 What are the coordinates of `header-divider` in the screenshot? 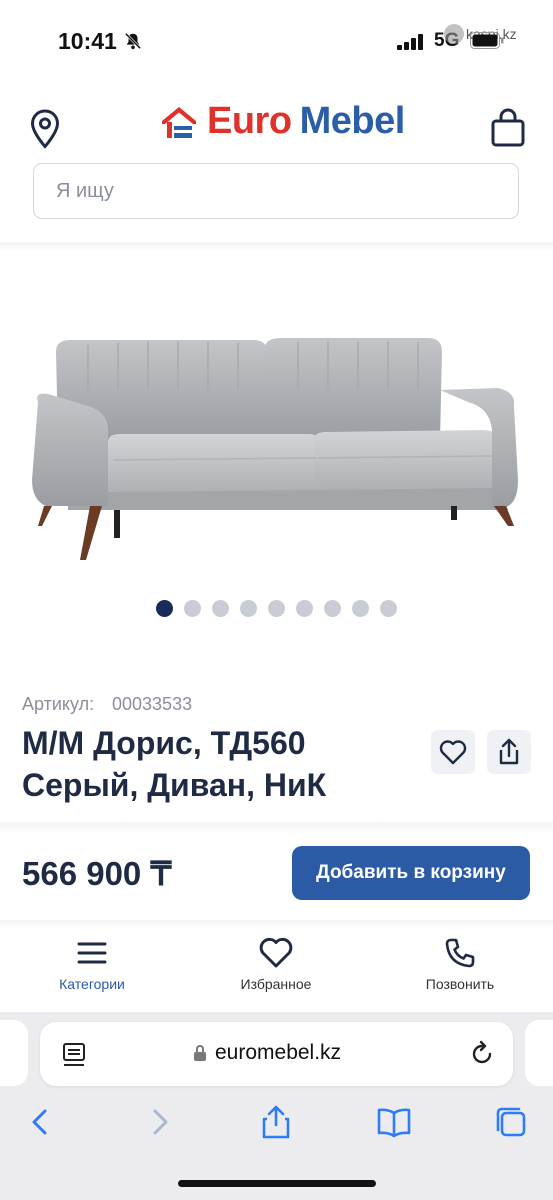 It's located at (276, 247).